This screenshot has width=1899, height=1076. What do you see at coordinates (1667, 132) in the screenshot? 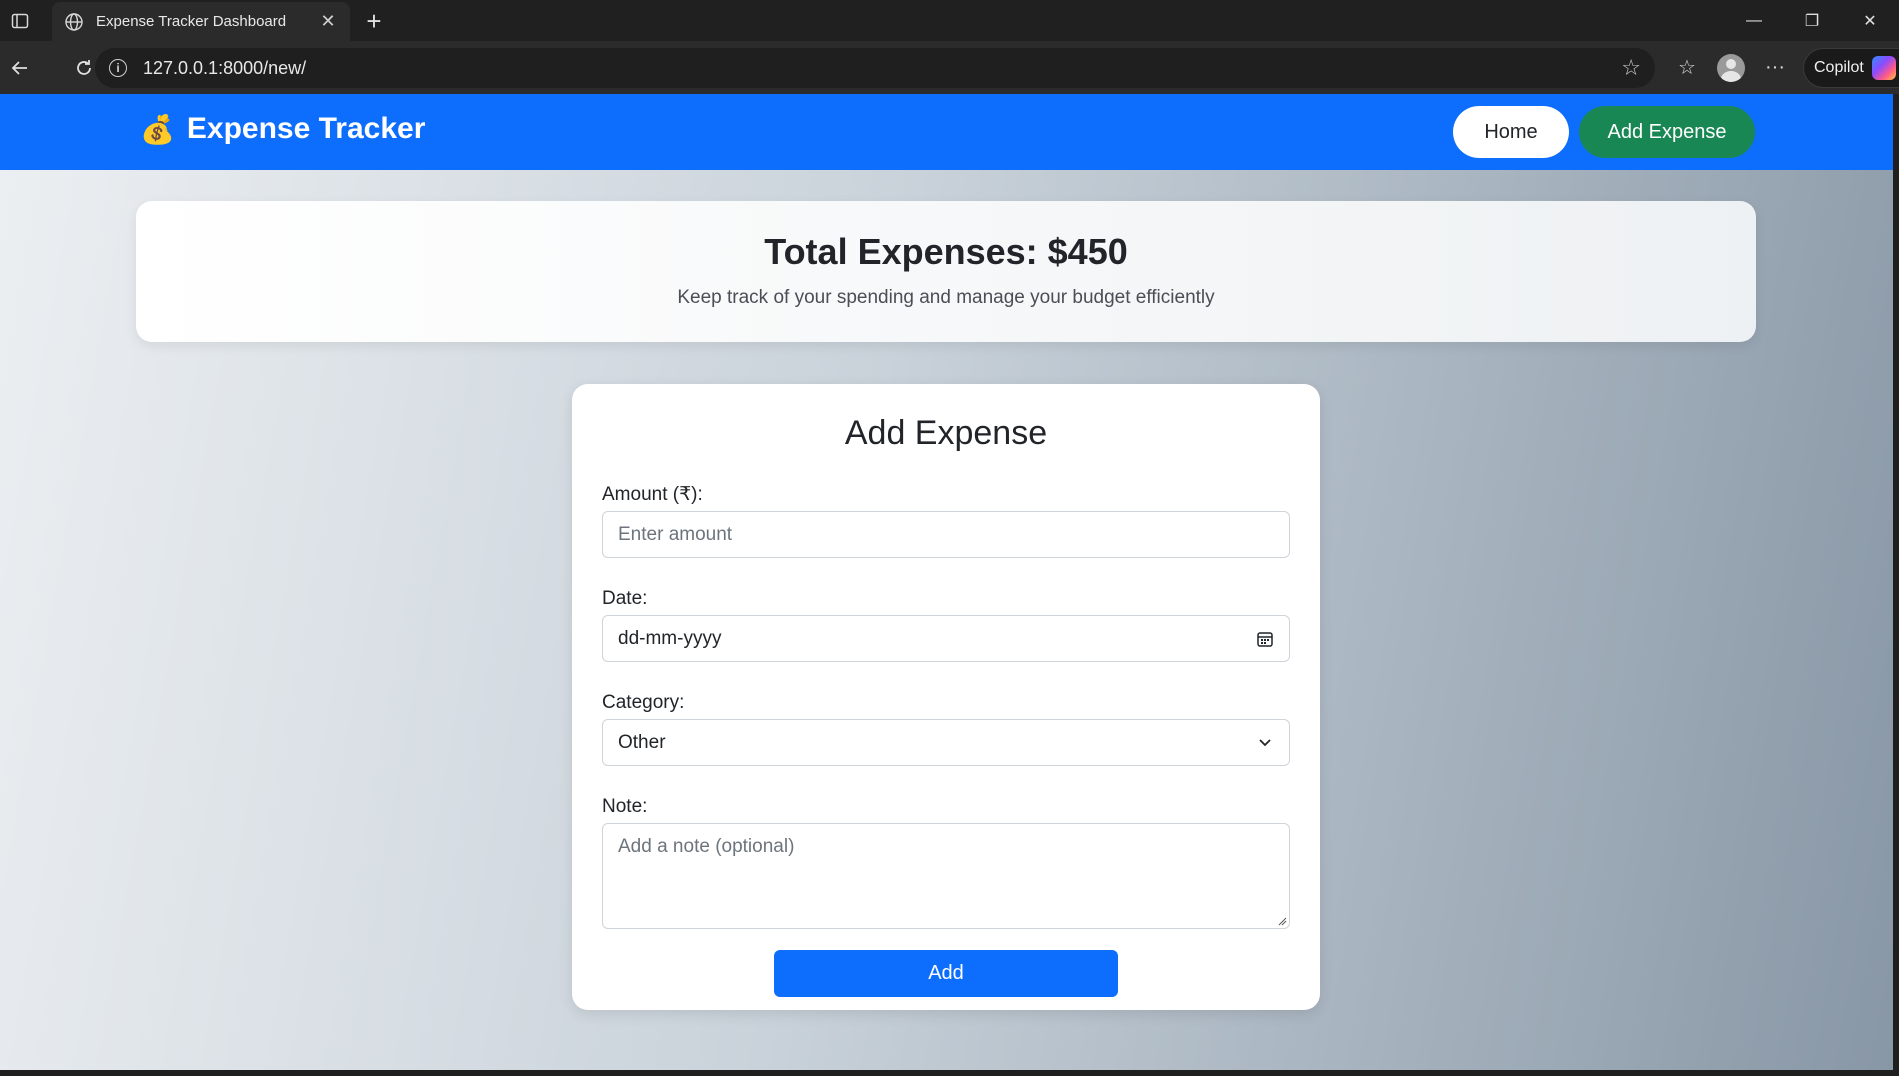
I see `add-expense-nav-button: Add Expense` at bounding box center [1667, 132].